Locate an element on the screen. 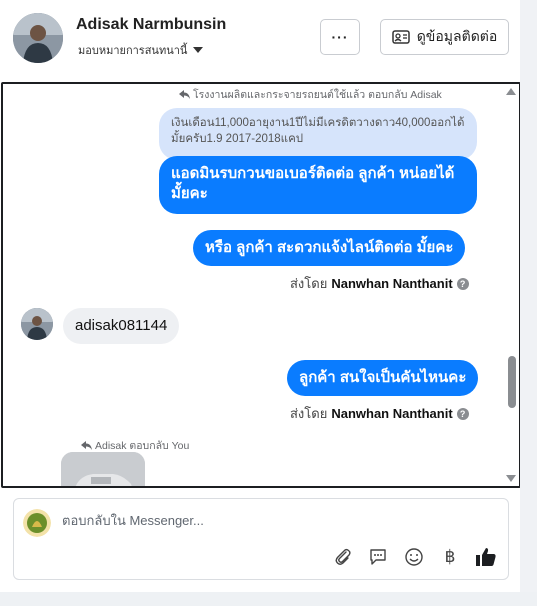 This screenshot has height=606, width=537. bottom-edge is located at coordinates (268, 599).